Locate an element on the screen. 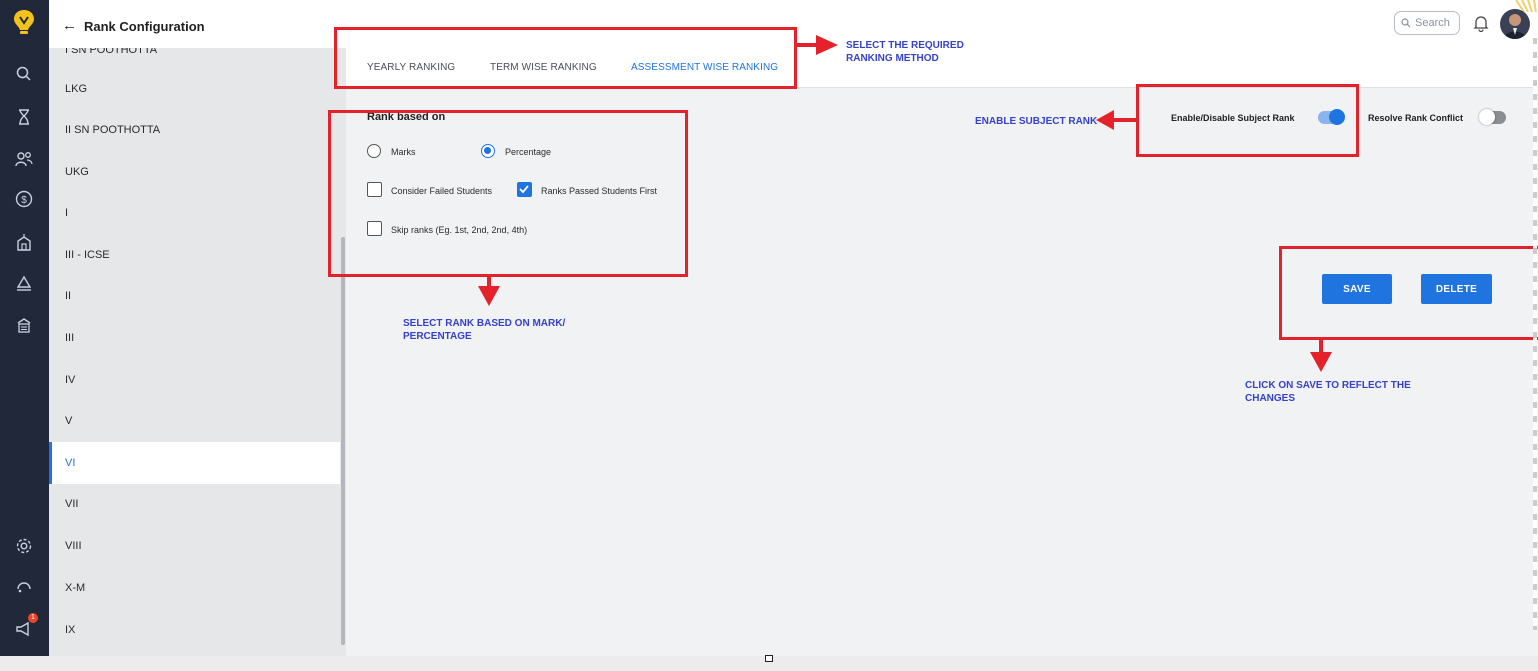  annotation-save: CLICK ON SAVE TO REFLECT THE CHANGES is located at coordinates (1328, 392).